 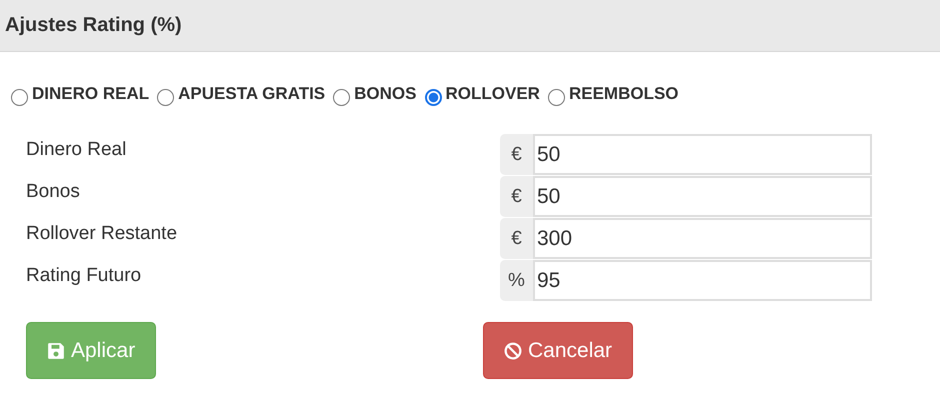 I want to click on action-button: Cancelar, so click(x=558, y=350).